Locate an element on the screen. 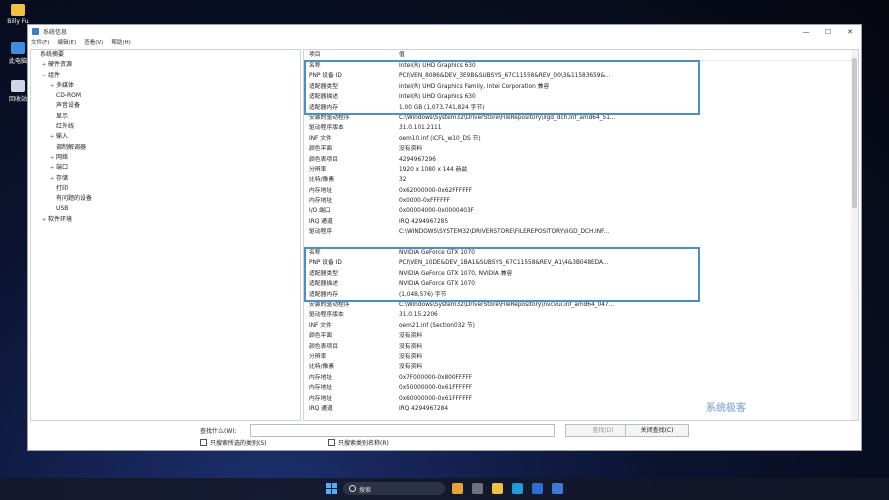  menu-view: 查看(V) is located at coordinates (93, 43).